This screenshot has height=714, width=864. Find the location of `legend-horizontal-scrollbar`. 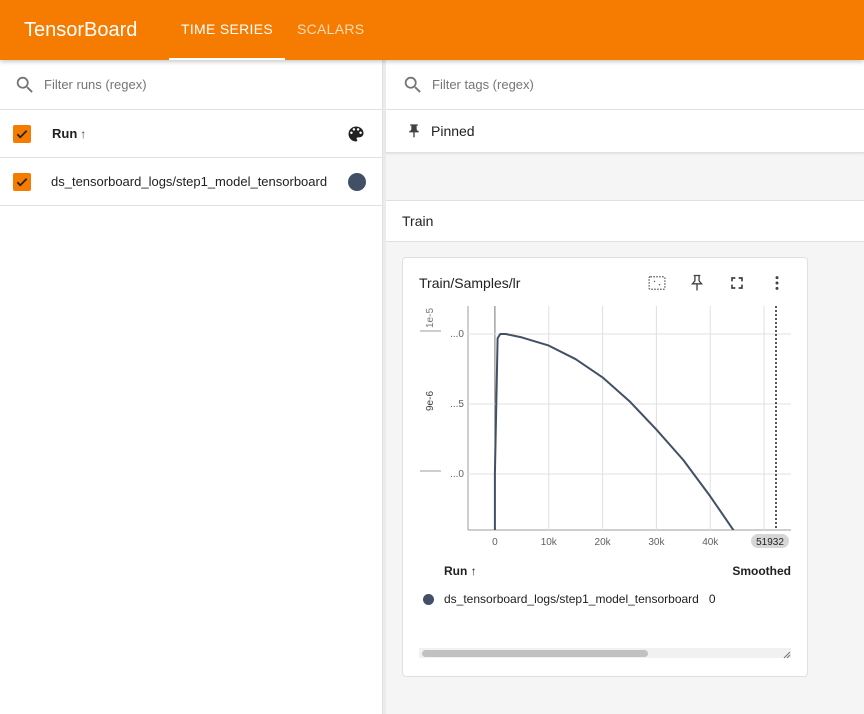

legend-horizontal-scrollbar is located at coordinates (605, 653).